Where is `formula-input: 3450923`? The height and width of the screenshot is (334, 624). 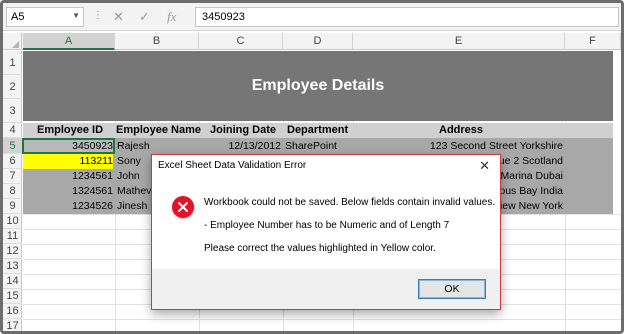 formula-input: 3450923 is located at coordinates (407, 17).